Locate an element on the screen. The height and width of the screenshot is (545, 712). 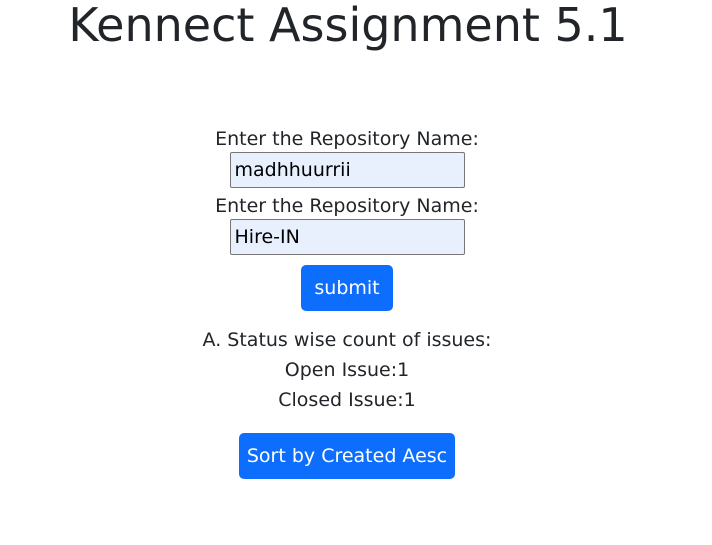
owner-input is located at coordinates (347, 170).